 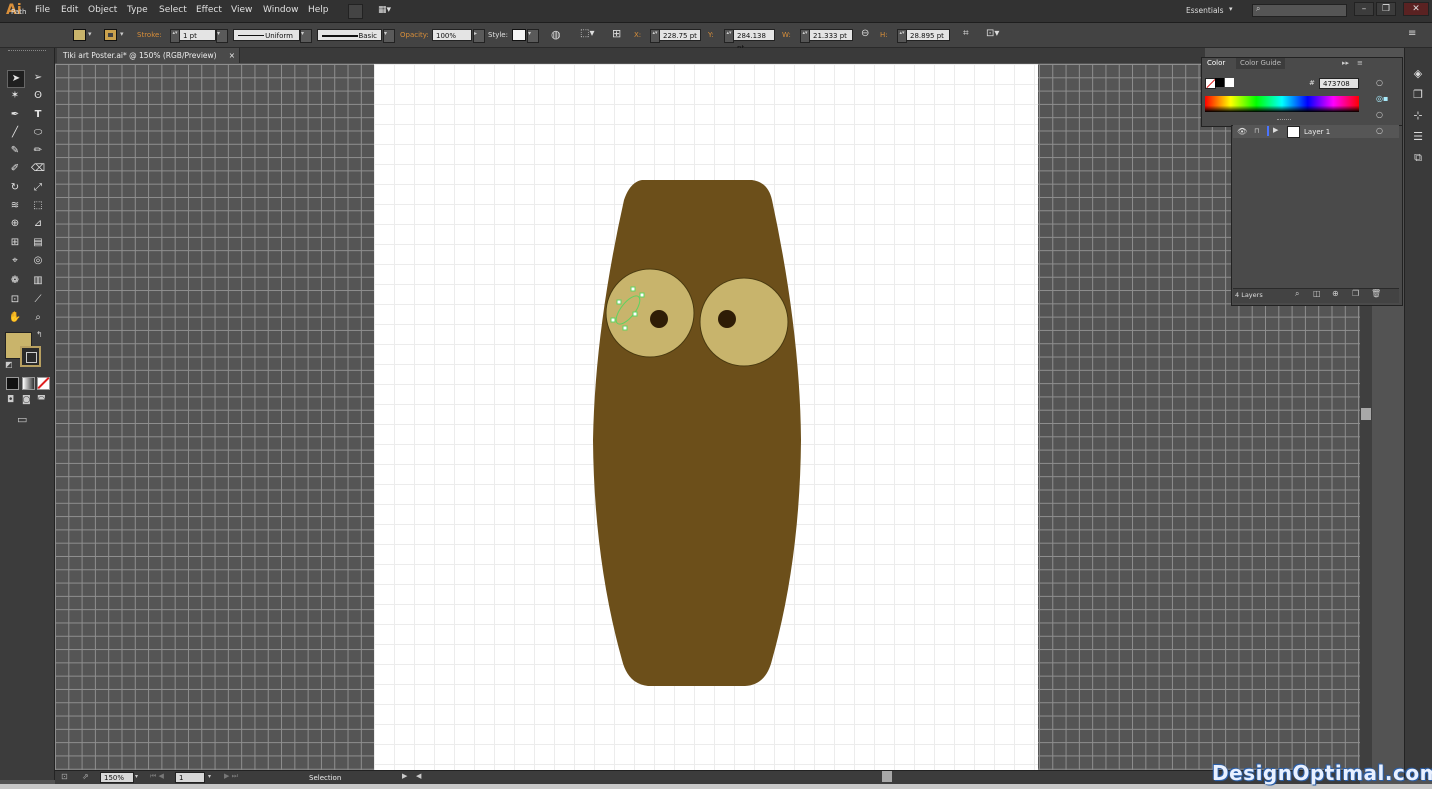 What do you see at coordinates (1317, 215) in the screenshot?
I see `layers-panel` at bounding box center [1317, 215].